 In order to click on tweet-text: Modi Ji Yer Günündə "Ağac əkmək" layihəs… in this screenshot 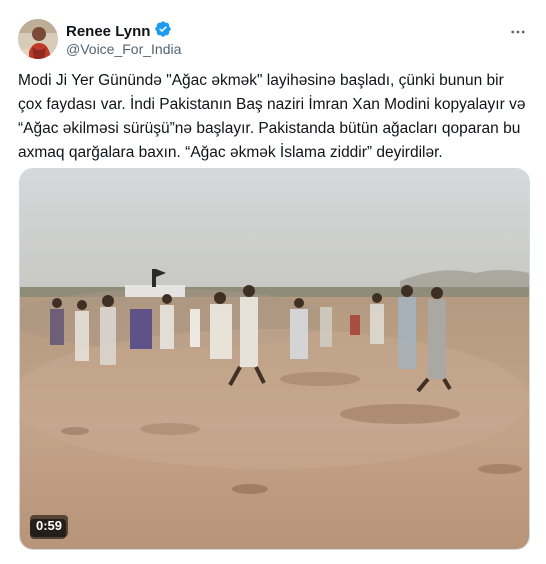, I will do `click(272, 116)`.